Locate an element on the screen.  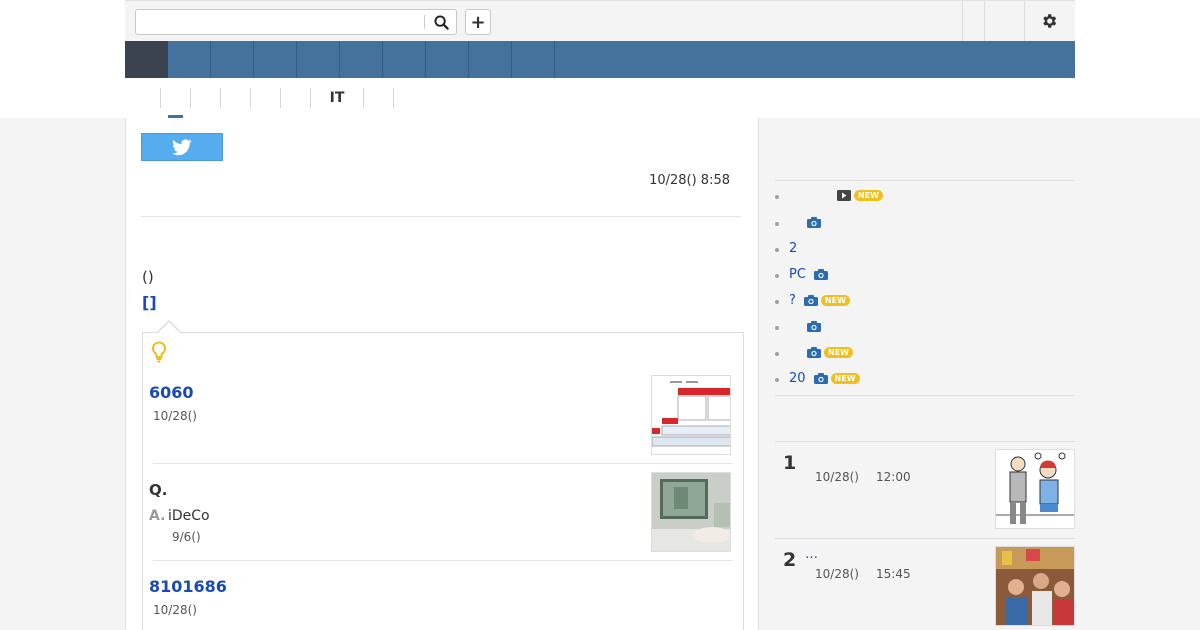
ranking-item: 1 10/28() 12:00 is located at coordinates (925, 489).